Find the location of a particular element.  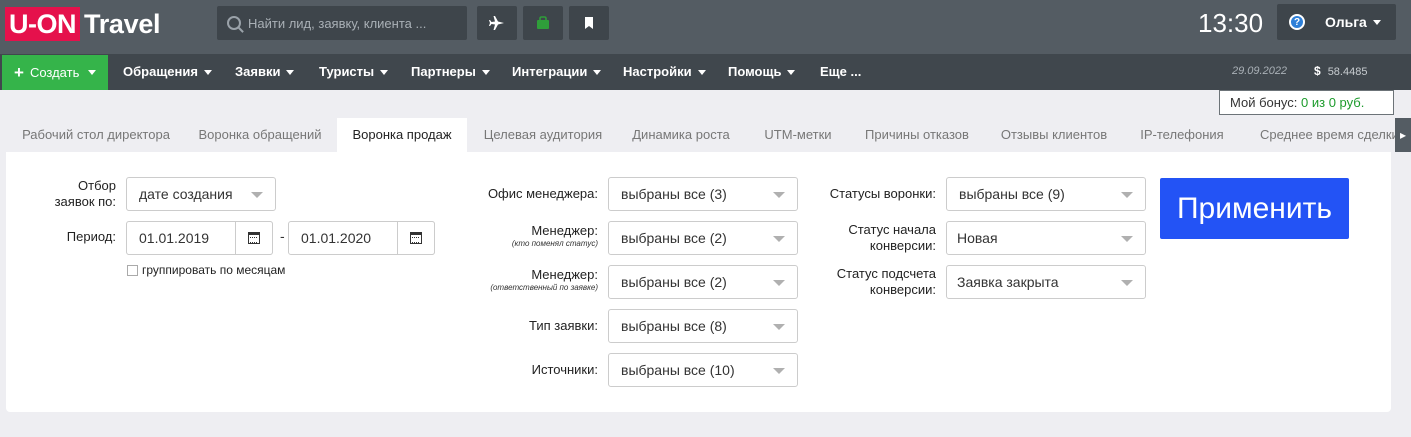

tab-requests-funnel: Воронка обращений is located at coordinates (260, 135).